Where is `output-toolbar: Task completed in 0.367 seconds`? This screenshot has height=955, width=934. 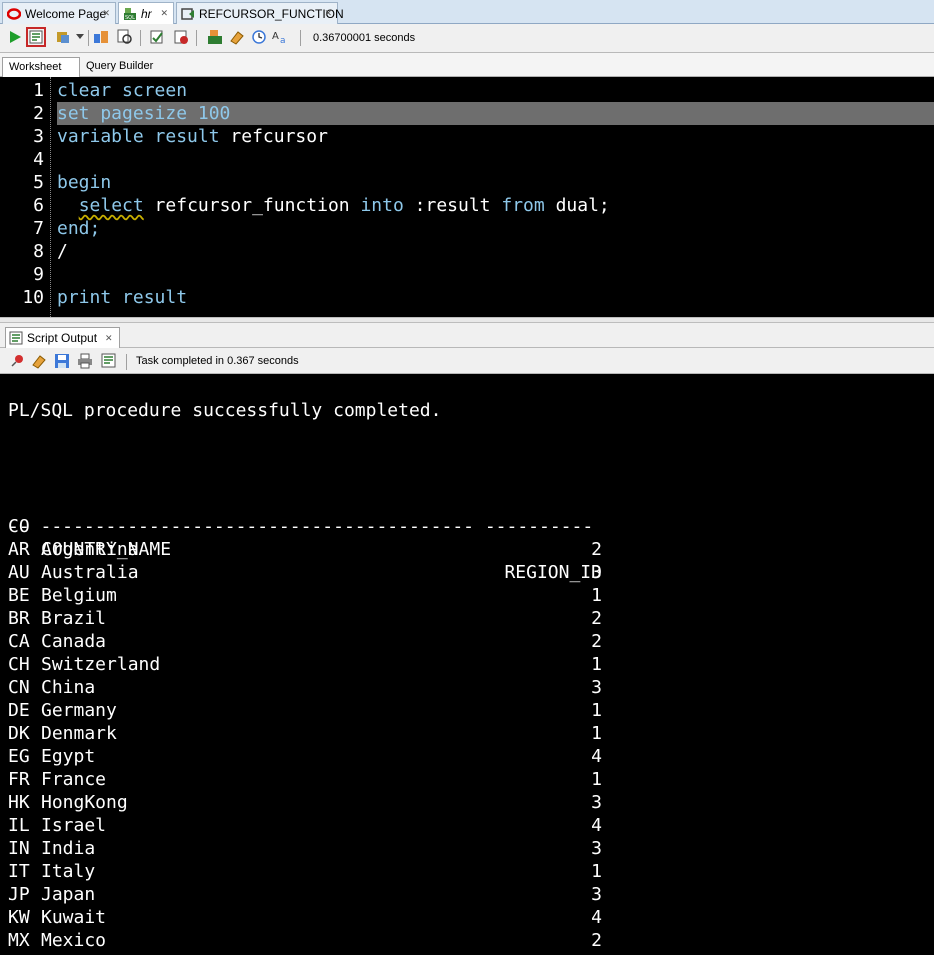 output-toolbar: Task completed in 0.367 seconds is located at coordinates (467, 361).